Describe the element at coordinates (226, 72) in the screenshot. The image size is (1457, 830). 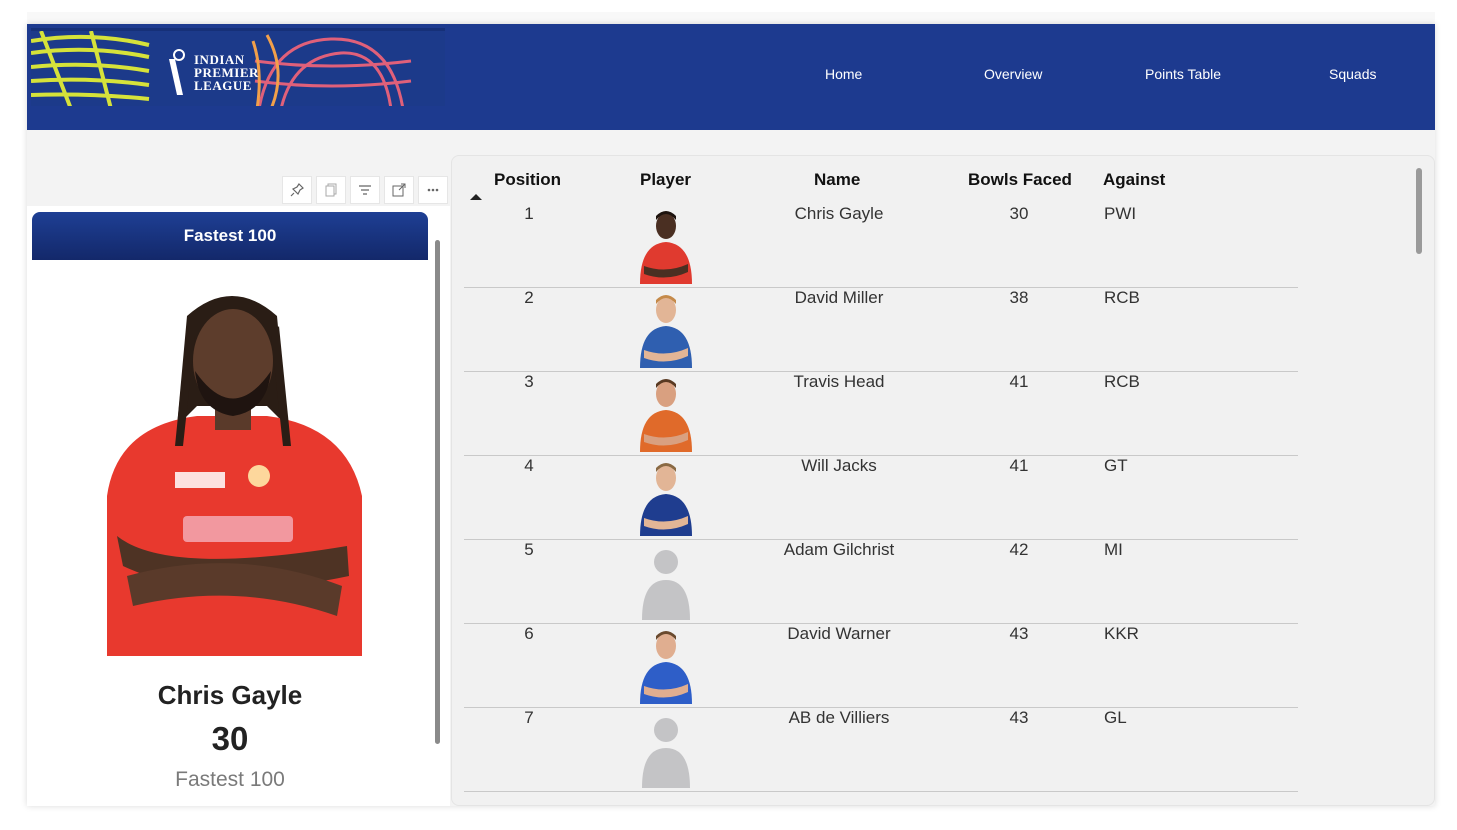
I see `logo-wordmark: INDIAN PREMIER LEAGUE` at that location.